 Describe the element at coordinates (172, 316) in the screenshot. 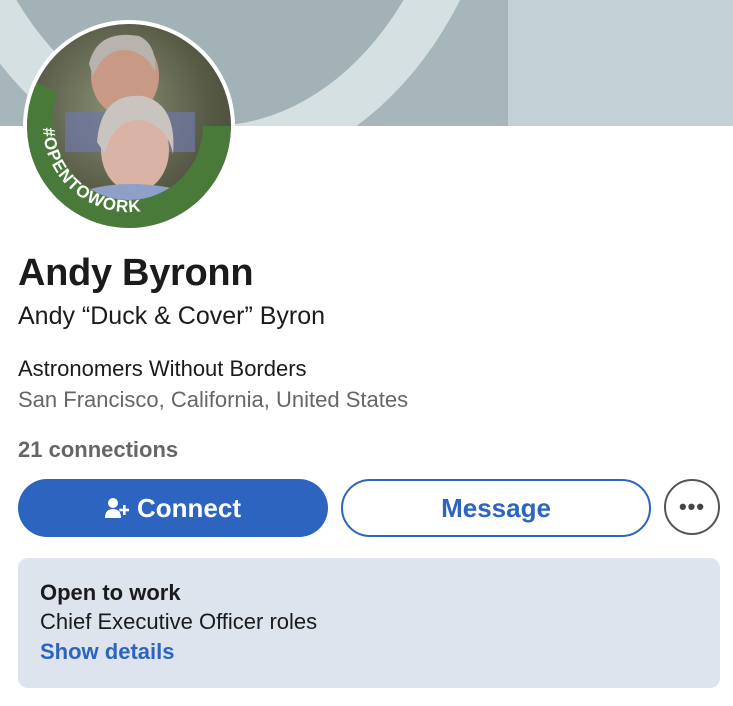

I see `profile-headline: Andy “Duck & Cover” Byron` at that location.